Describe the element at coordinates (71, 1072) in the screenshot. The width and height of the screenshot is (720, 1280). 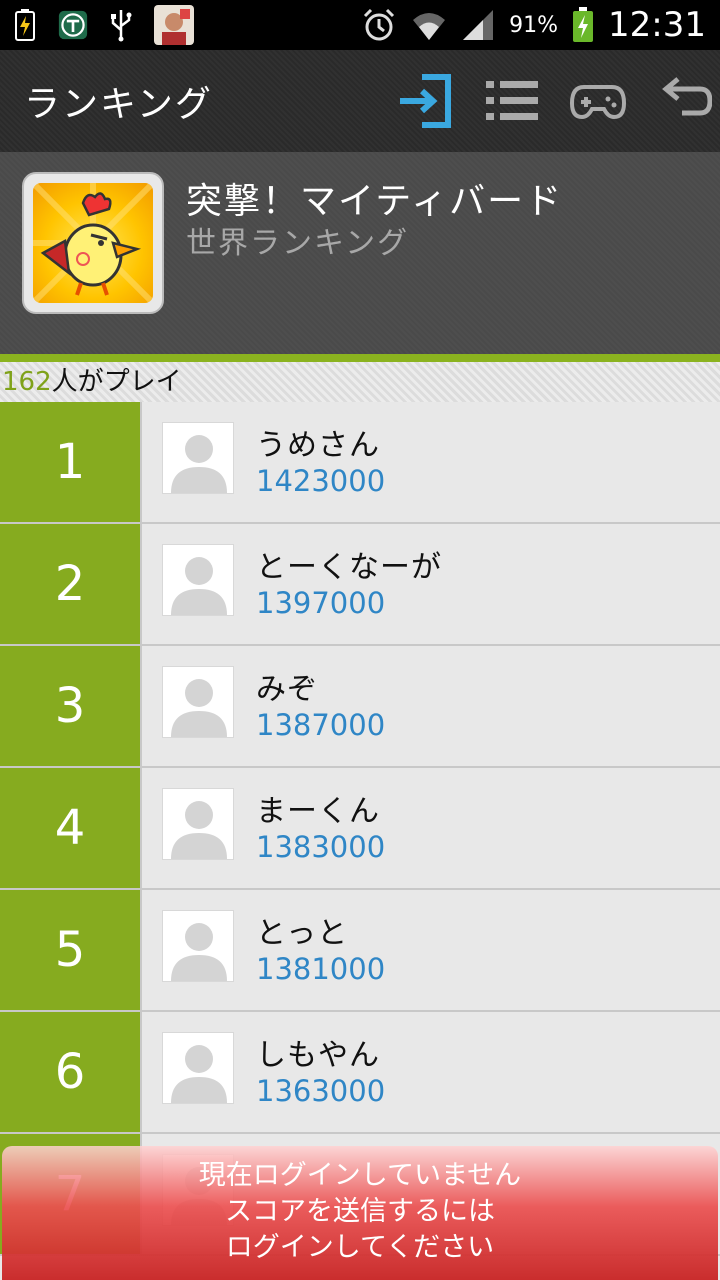
I see `rank-number: 6` at that location.